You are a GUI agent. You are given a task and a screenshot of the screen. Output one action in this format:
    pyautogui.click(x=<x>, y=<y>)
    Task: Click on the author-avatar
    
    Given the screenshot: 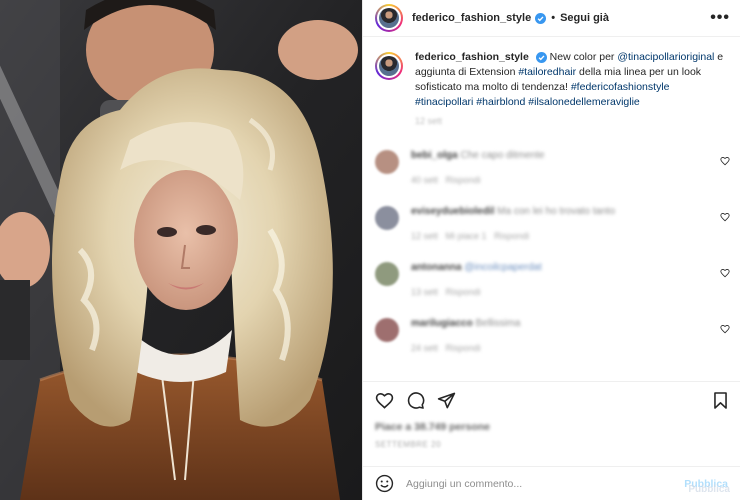 What is the action you would take?
    pyautogui.click(x=389, y=18)
    